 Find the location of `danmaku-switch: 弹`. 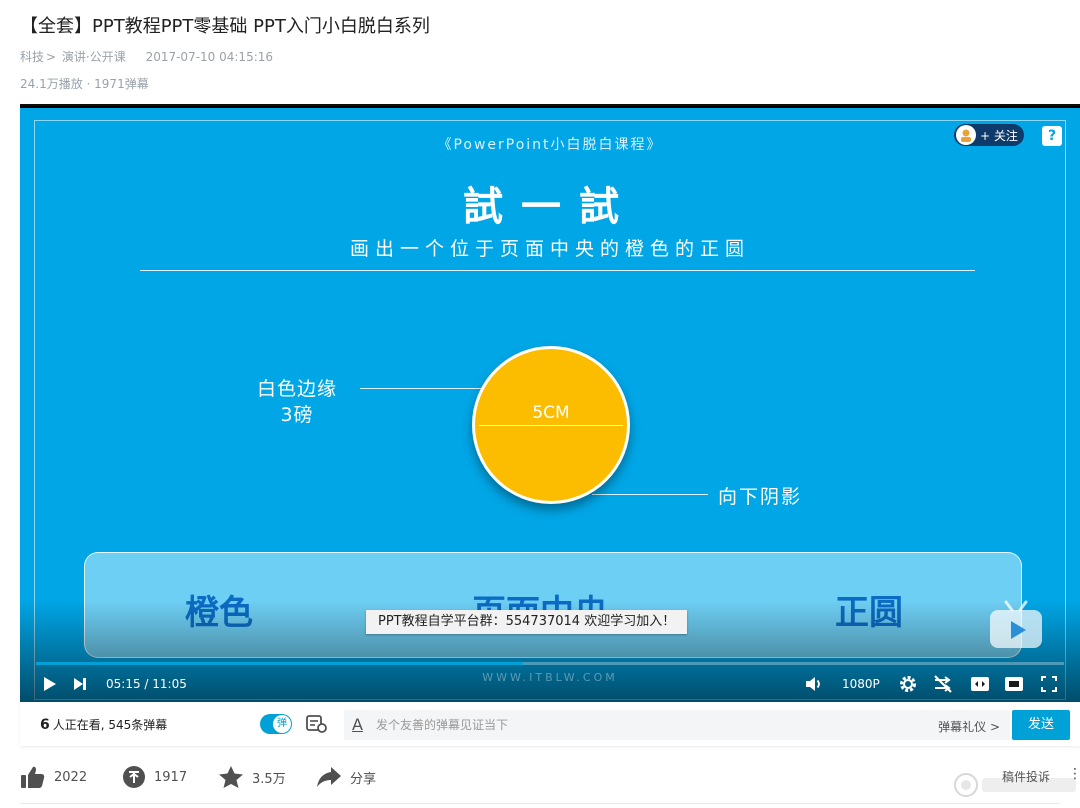

danmaku-switch: 弹 is located at coordinates (276, 724).